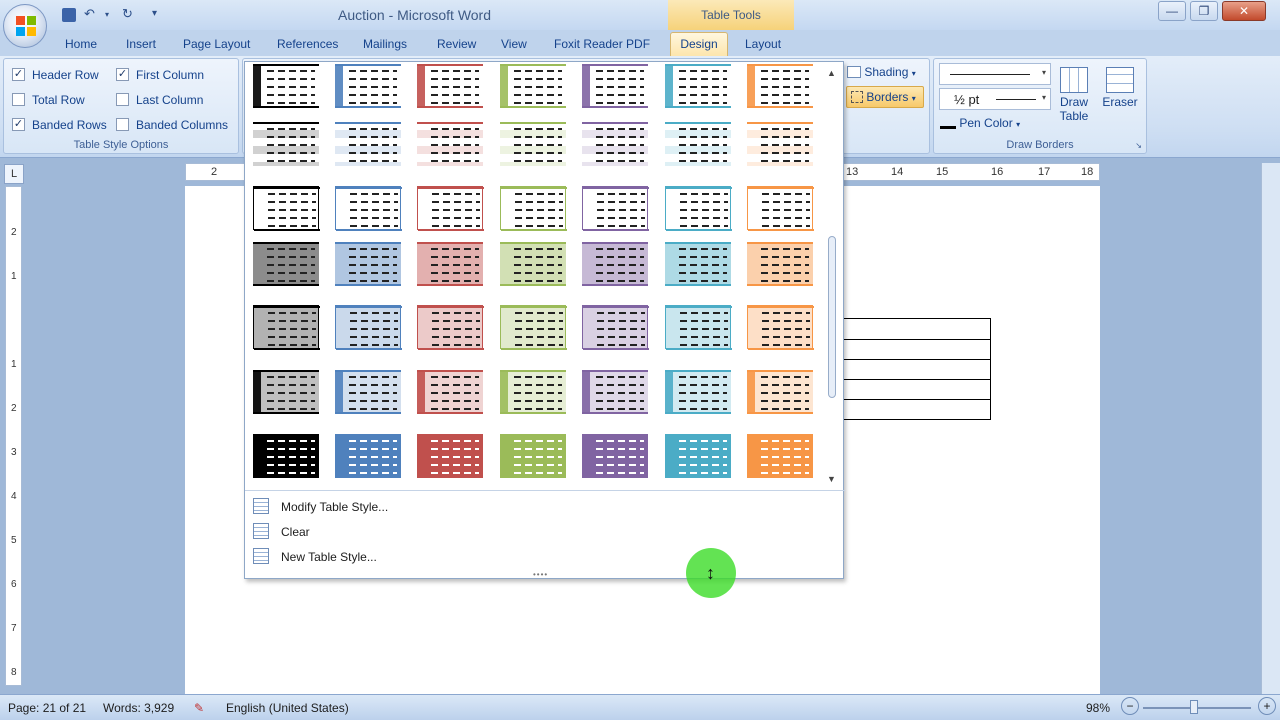  What do you see at coordinates (831, 73) in the screenshot?
I see `scroll-up-icon: ▲` at bounding box center [831, 73].